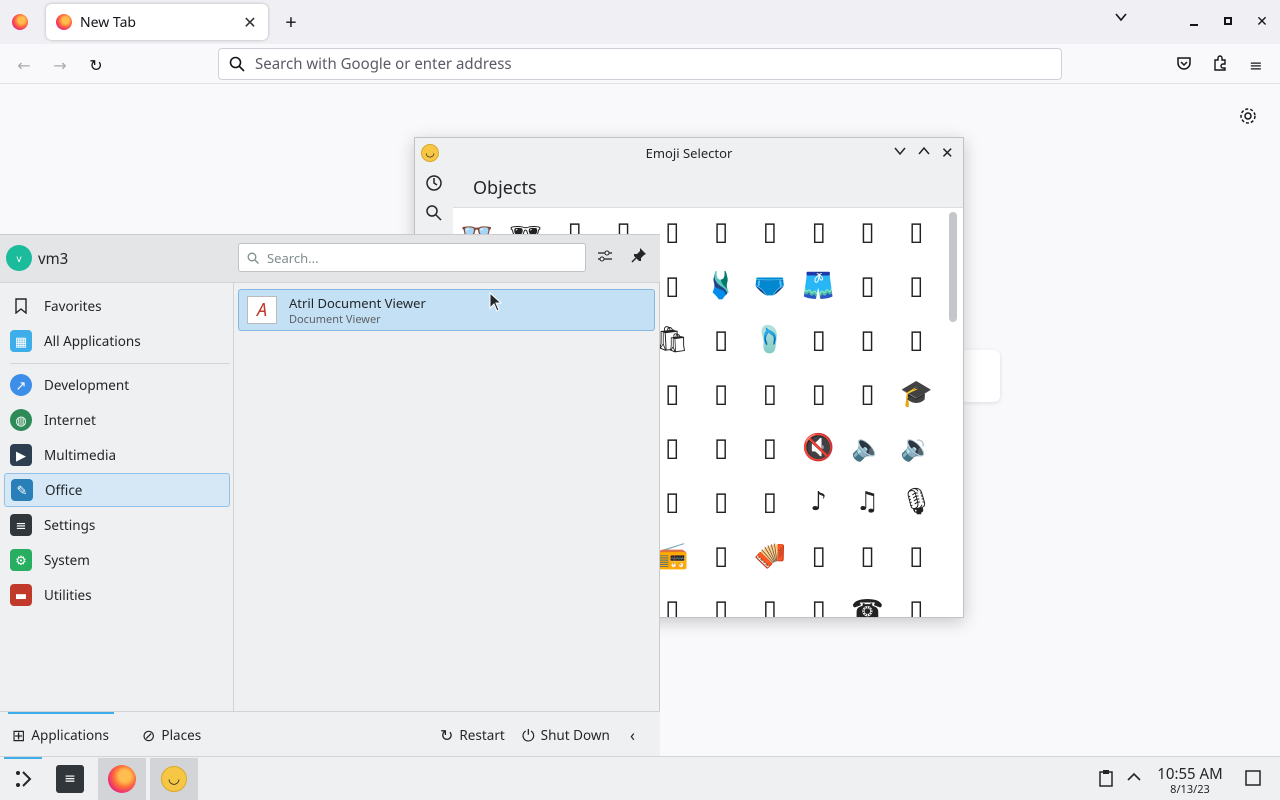 The image size is (1280, 800). I want to click on emoji-cell: 🩳, so click(819, 286).